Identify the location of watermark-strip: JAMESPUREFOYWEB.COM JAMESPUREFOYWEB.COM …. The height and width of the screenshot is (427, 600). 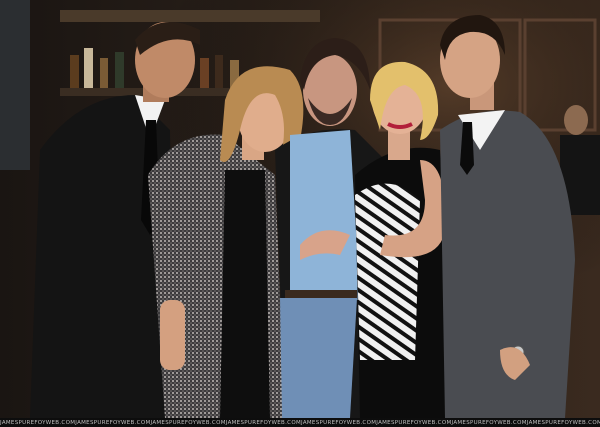
(300, 422).